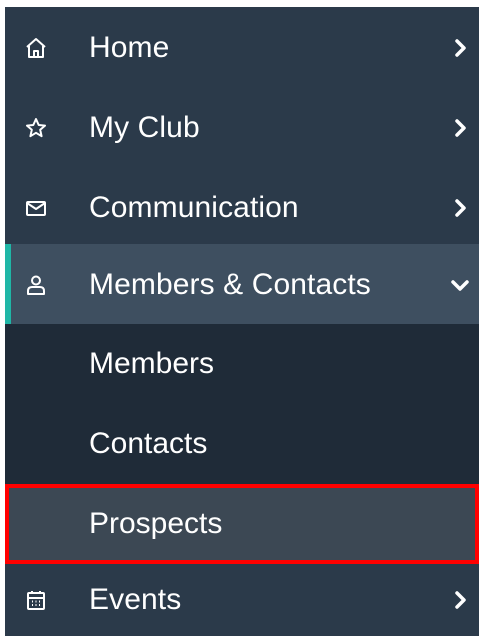  Describe the element at coordinates (36, 48) in the screenshot. I see `home-icon` at that location.